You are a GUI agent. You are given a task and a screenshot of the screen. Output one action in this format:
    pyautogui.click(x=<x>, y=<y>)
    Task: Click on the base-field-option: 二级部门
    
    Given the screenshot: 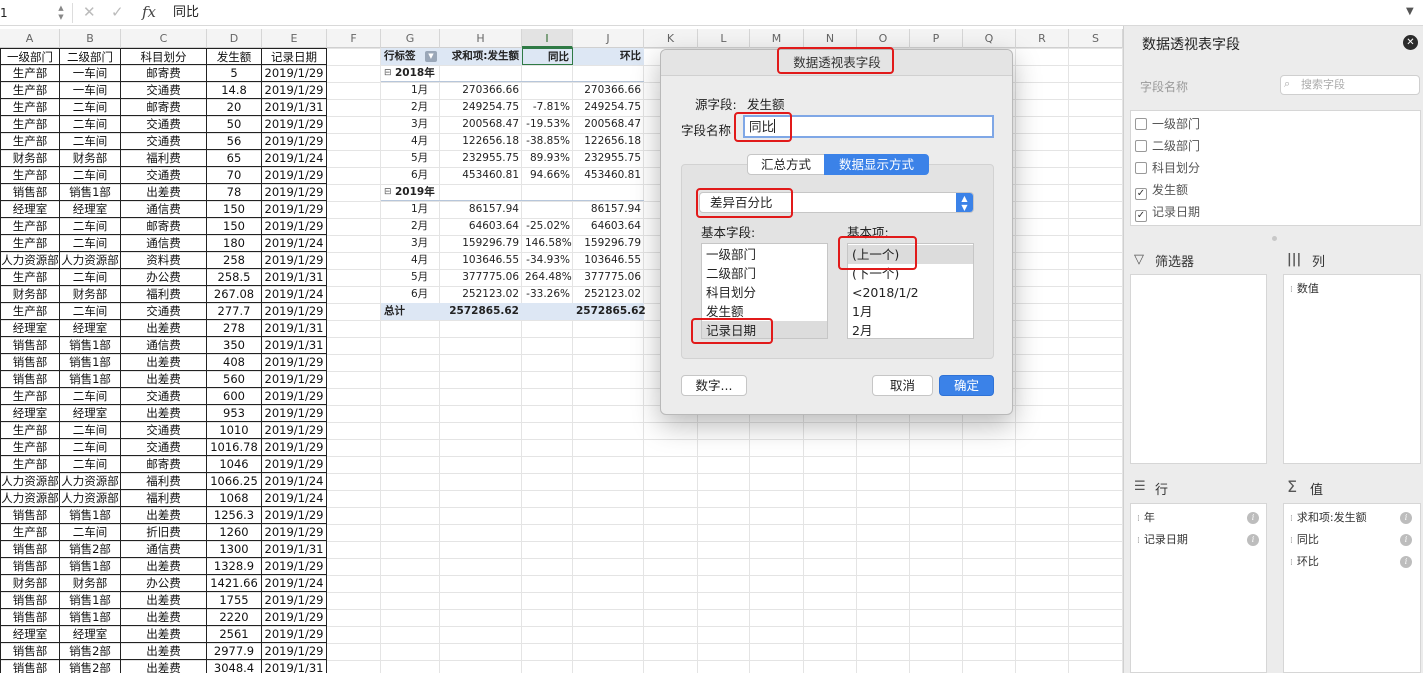 What is the action you would take?
    pyautogui.click(x=764, y=273)
    